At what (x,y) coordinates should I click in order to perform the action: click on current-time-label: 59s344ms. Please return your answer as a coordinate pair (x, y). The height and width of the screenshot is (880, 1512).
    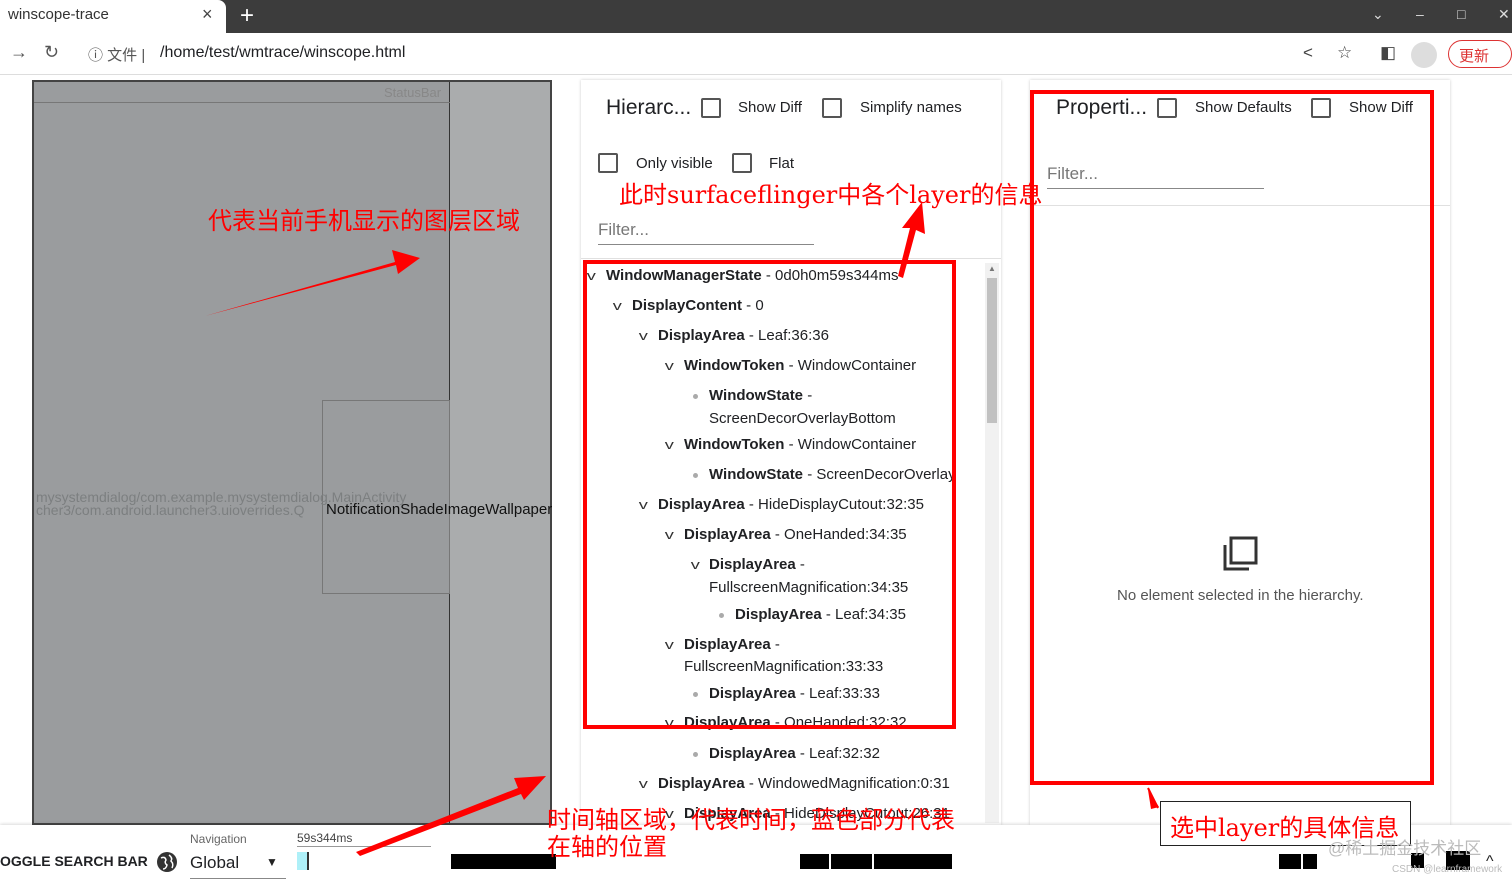
    Looking at the image, I should click on (325, 838).